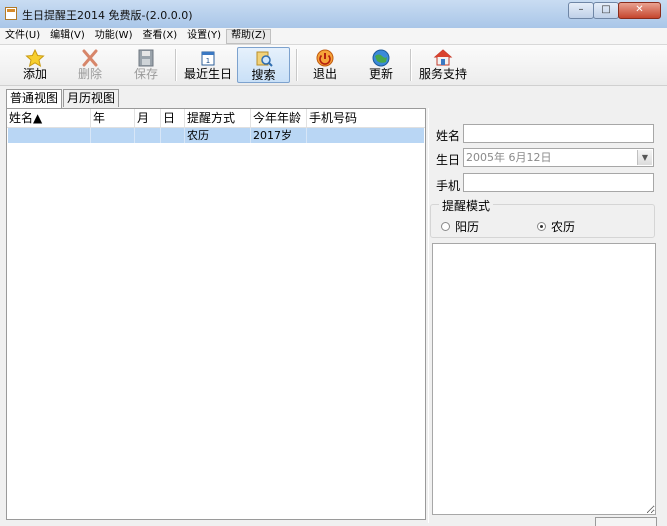 Image resolution: width=667 pixels, height=526 pixels. I want to click on update-button: 更新, so click(381, 65).